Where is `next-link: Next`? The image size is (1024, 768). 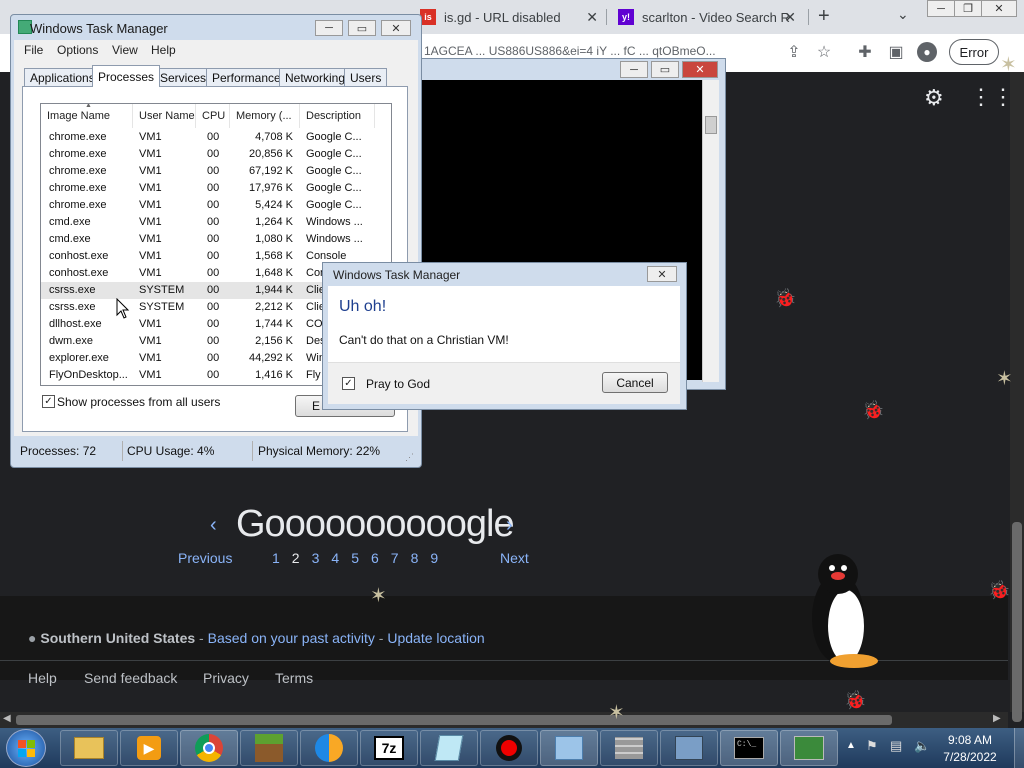
next-link: Next is located at coordinates (514, 558).